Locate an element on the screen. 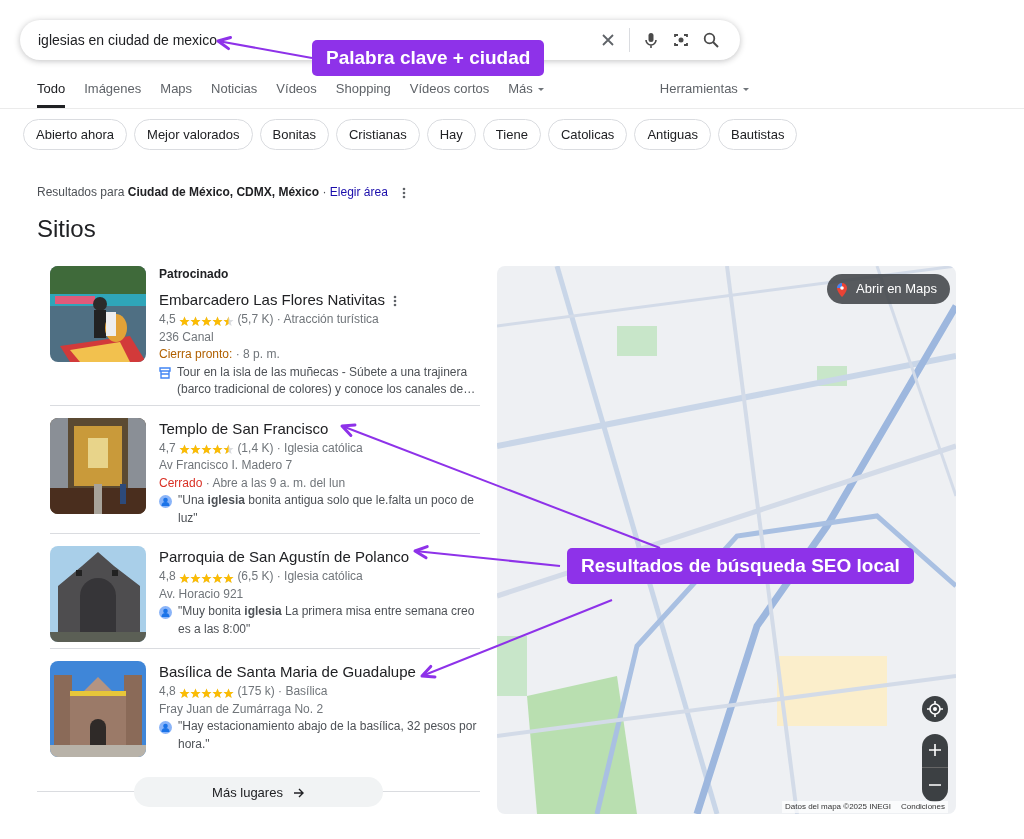 Image resolution: width=1024 pixels, height=839 pixels. opening-status: Cierra pronto: is located at coordinates (196, 354).